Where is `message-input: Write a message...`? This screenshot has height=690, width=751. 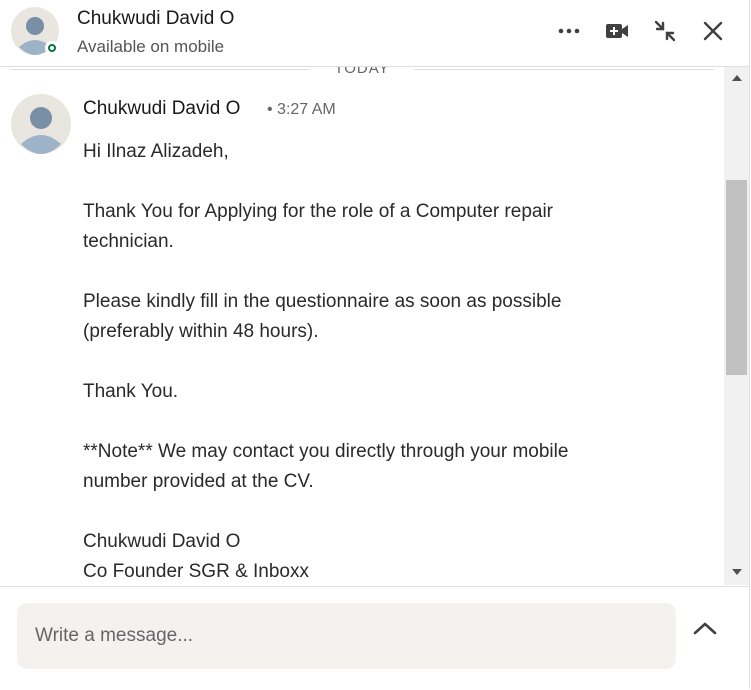 message-input: Write a message... is located at coordinates (346, 636).